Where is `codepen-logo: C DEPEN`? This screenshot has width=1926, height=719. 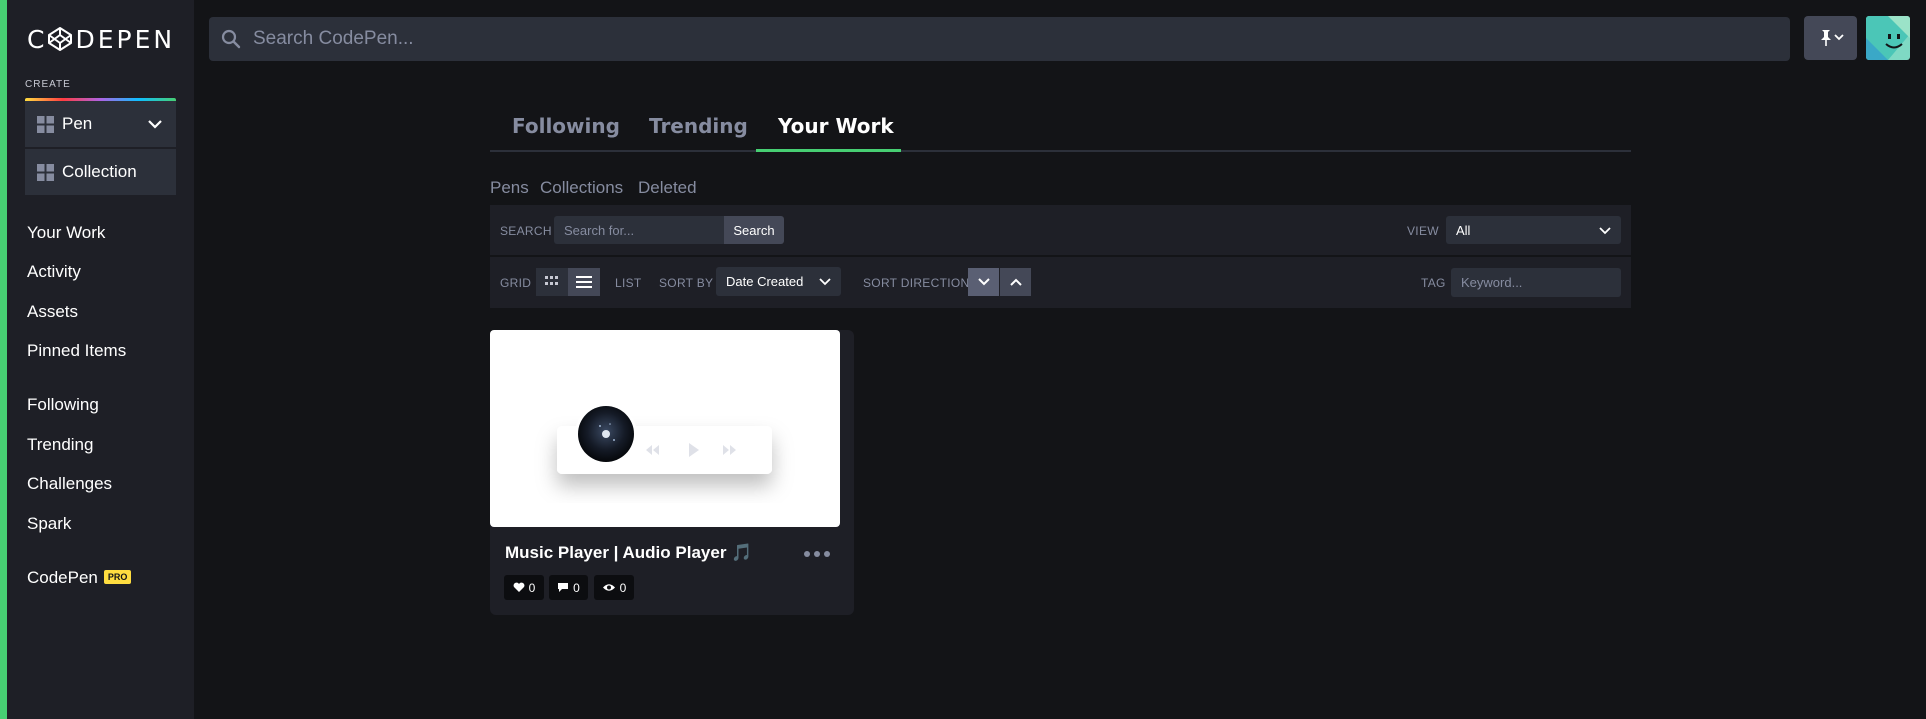
codepen-logo: C DEPEN is located at coordinates (101, 39).